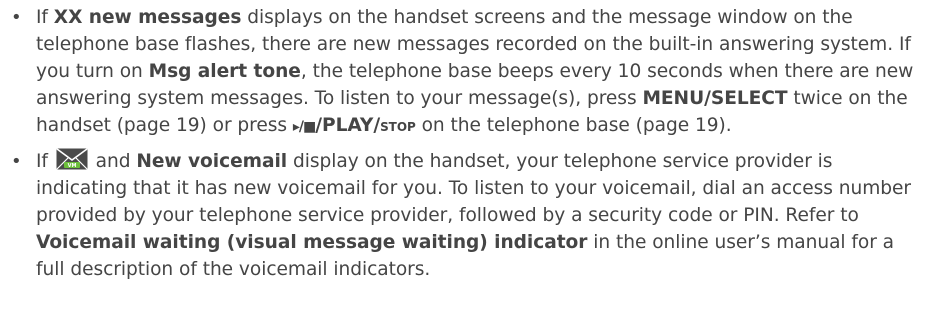 The width and height of the screenshot is (941, 323). I want to click on text: and, so click(113, 161).